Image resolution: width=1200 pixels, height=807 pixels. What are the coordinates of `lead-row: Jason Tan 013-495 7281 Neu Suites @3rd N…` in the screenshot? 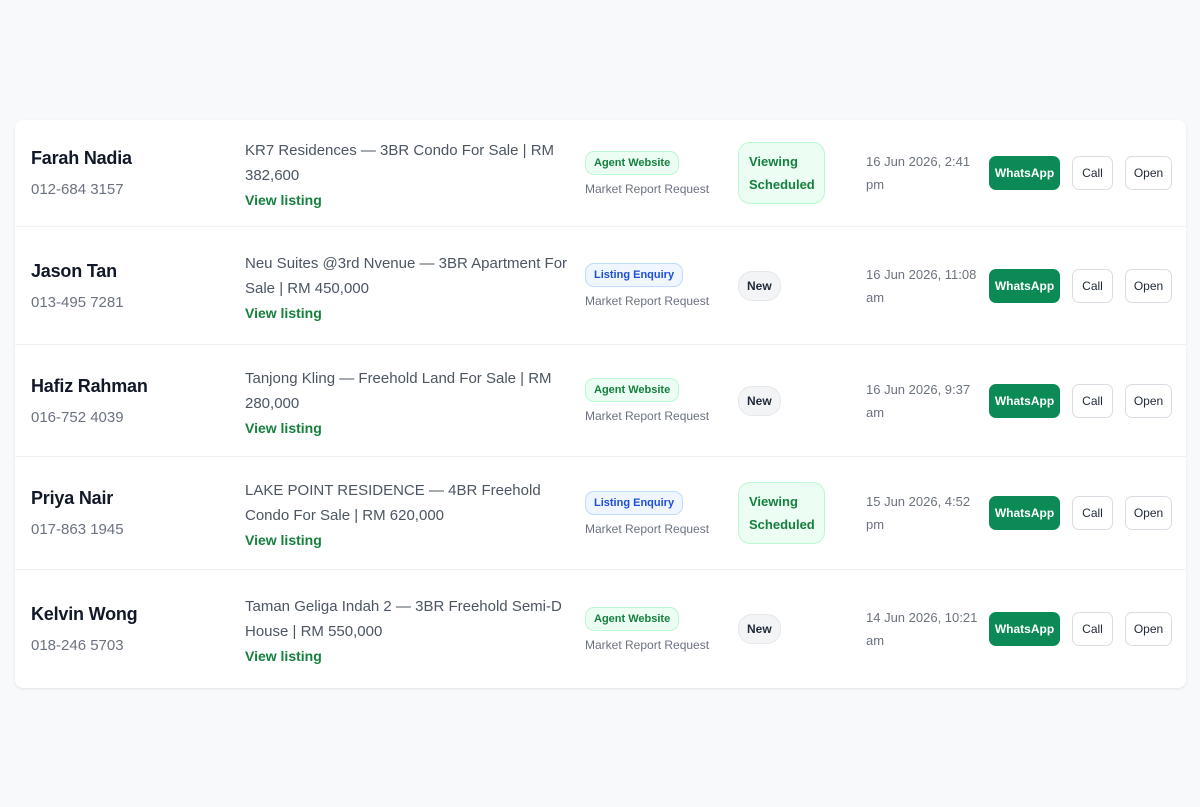 It's located at (600, 286).